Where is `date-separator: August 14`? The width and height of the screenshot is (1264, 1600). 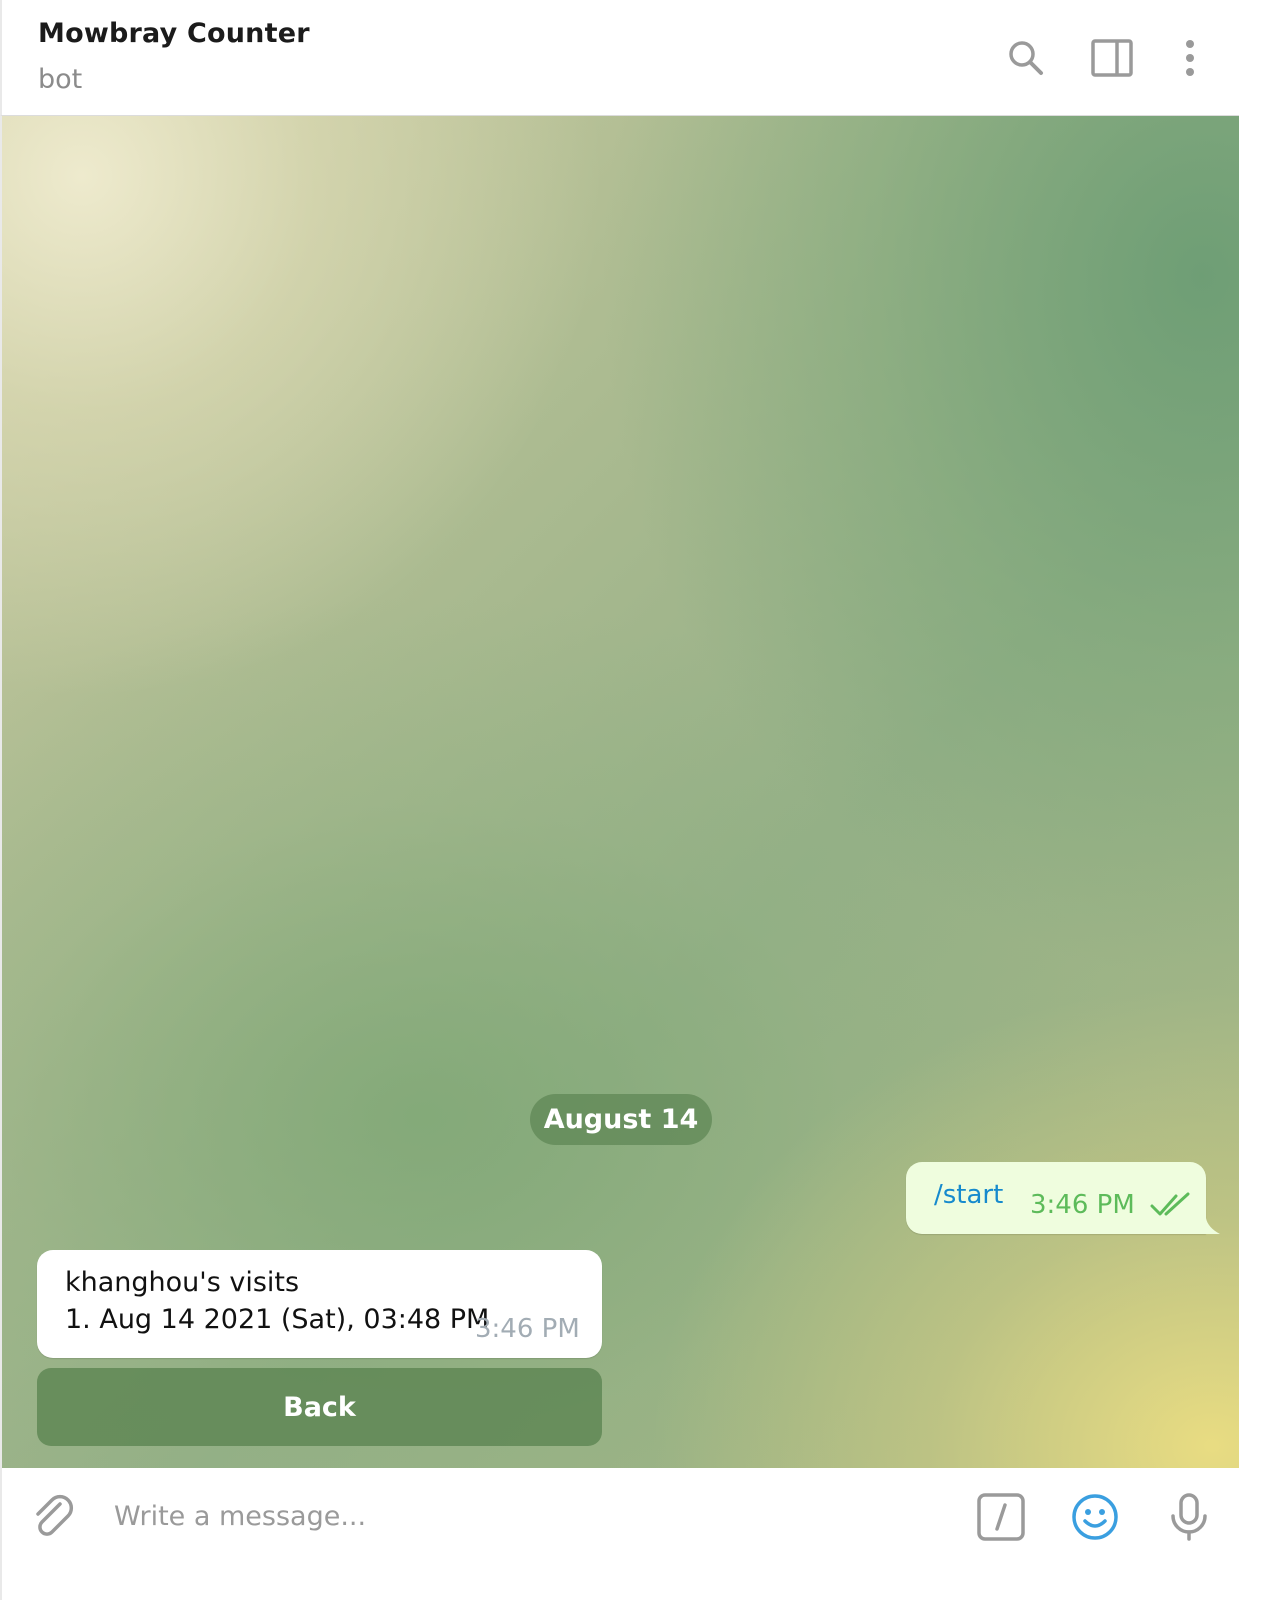 date-separator: August 14 is located at coordinates (621, 1119).